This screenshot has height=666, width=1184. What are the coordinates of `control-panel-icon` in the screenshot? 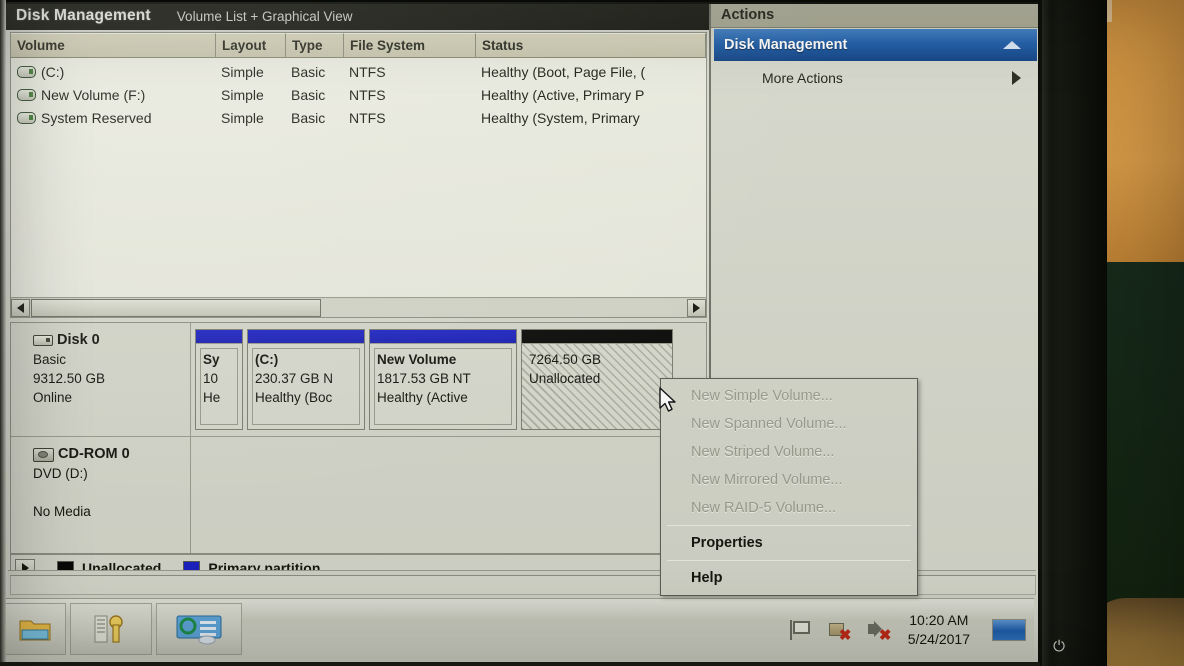 It's located at (199, 630).